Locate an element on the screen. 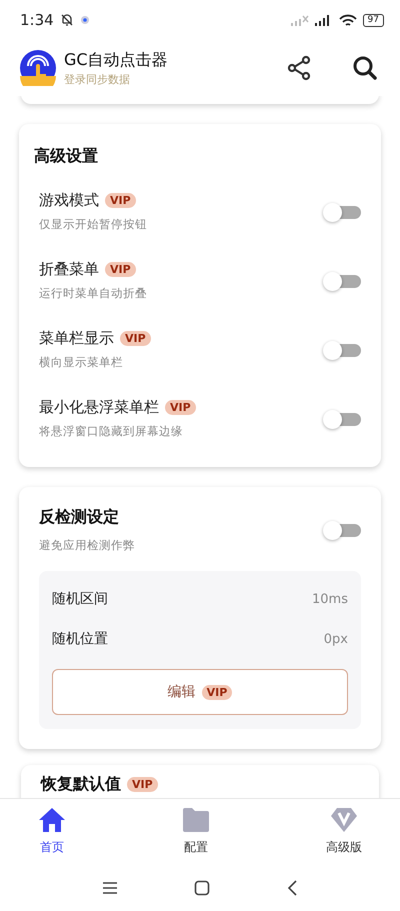 The width and height of the screenshot is (400, 911). setting-label: 折叠菜单 is located at coordinates (69, 269).